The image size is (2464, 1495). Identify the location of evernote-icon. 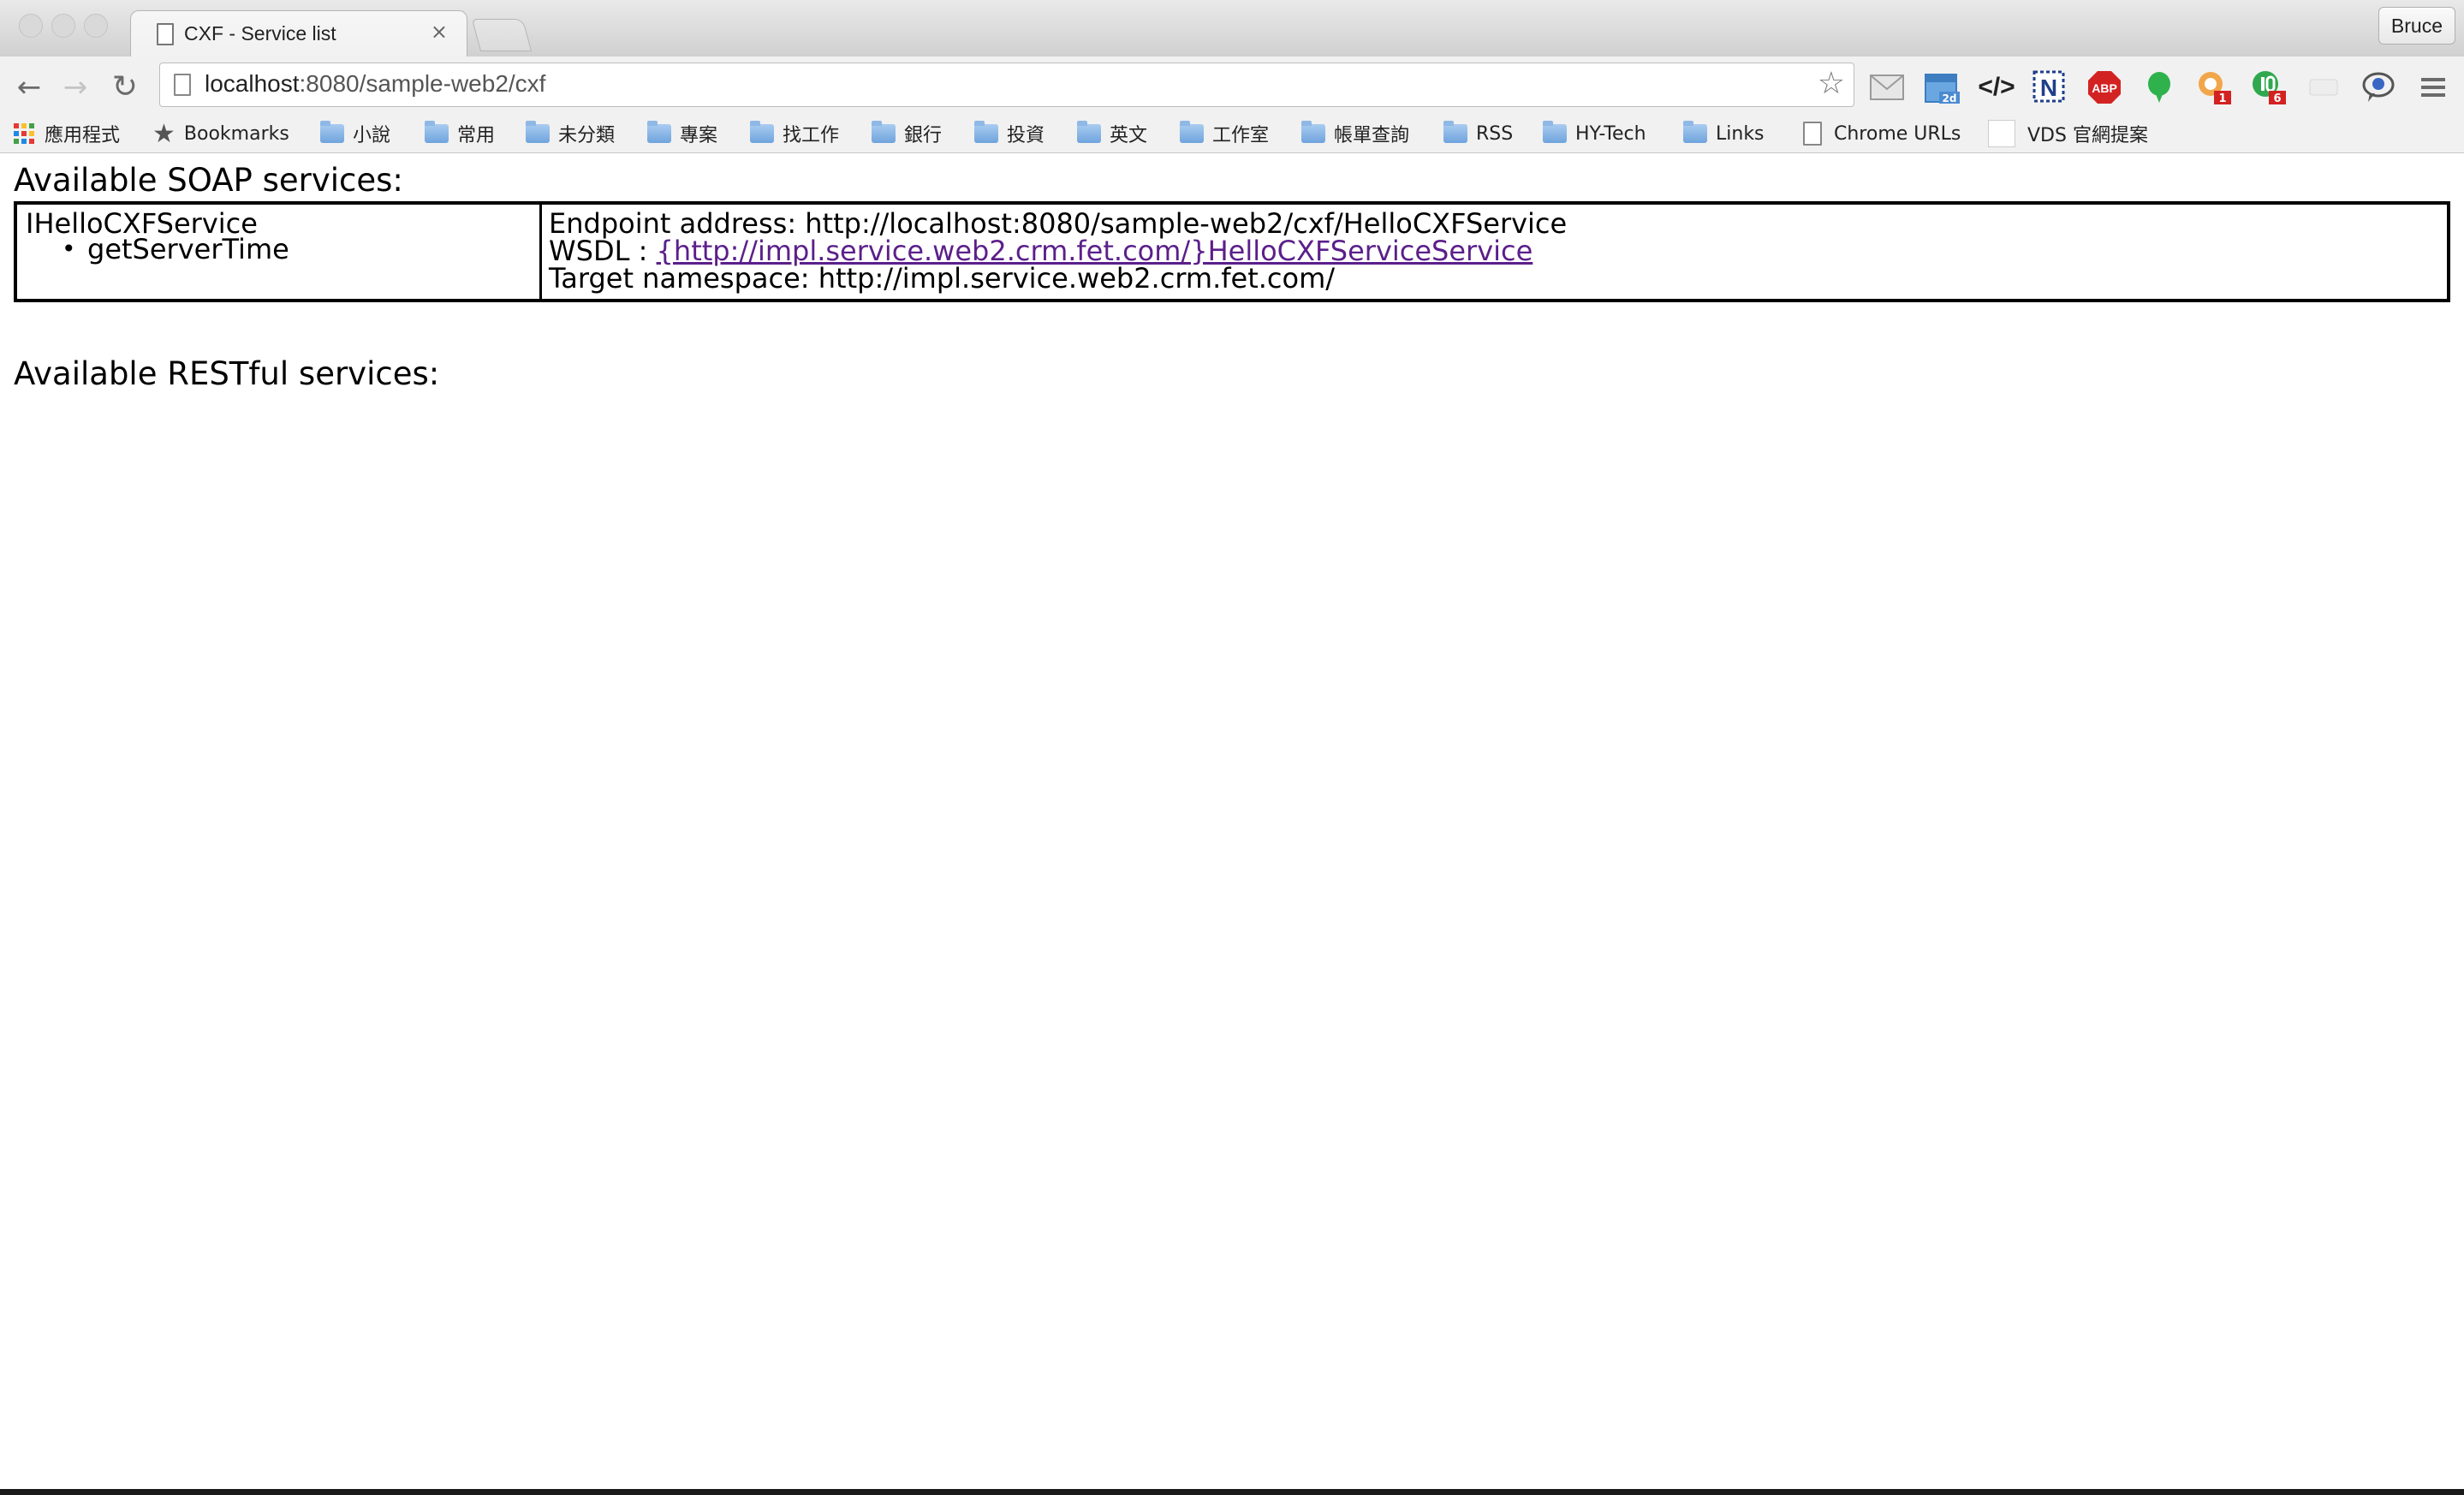
(2159, 87).